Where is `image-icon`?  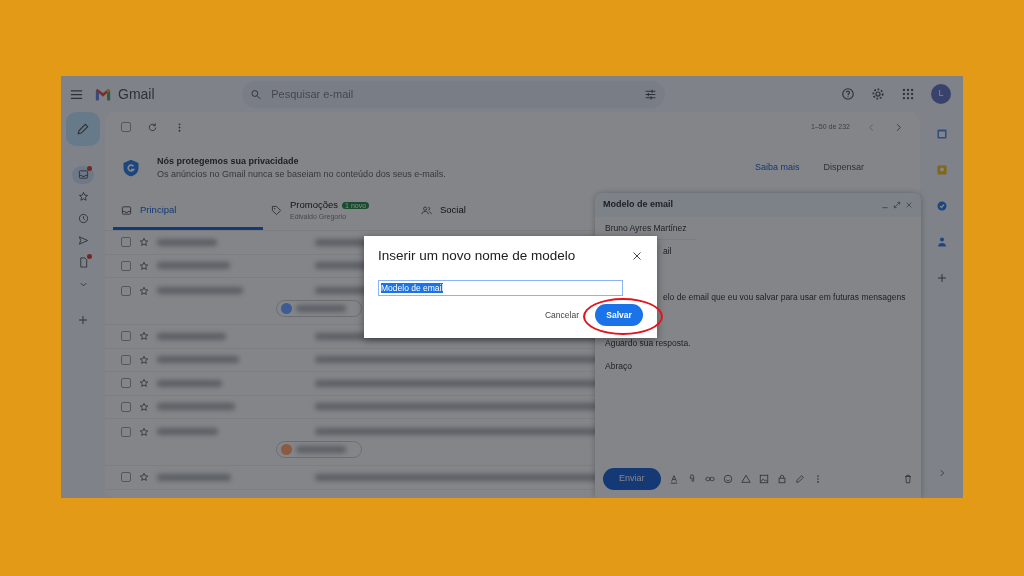 image-icon is located at coordinates (763, 479).